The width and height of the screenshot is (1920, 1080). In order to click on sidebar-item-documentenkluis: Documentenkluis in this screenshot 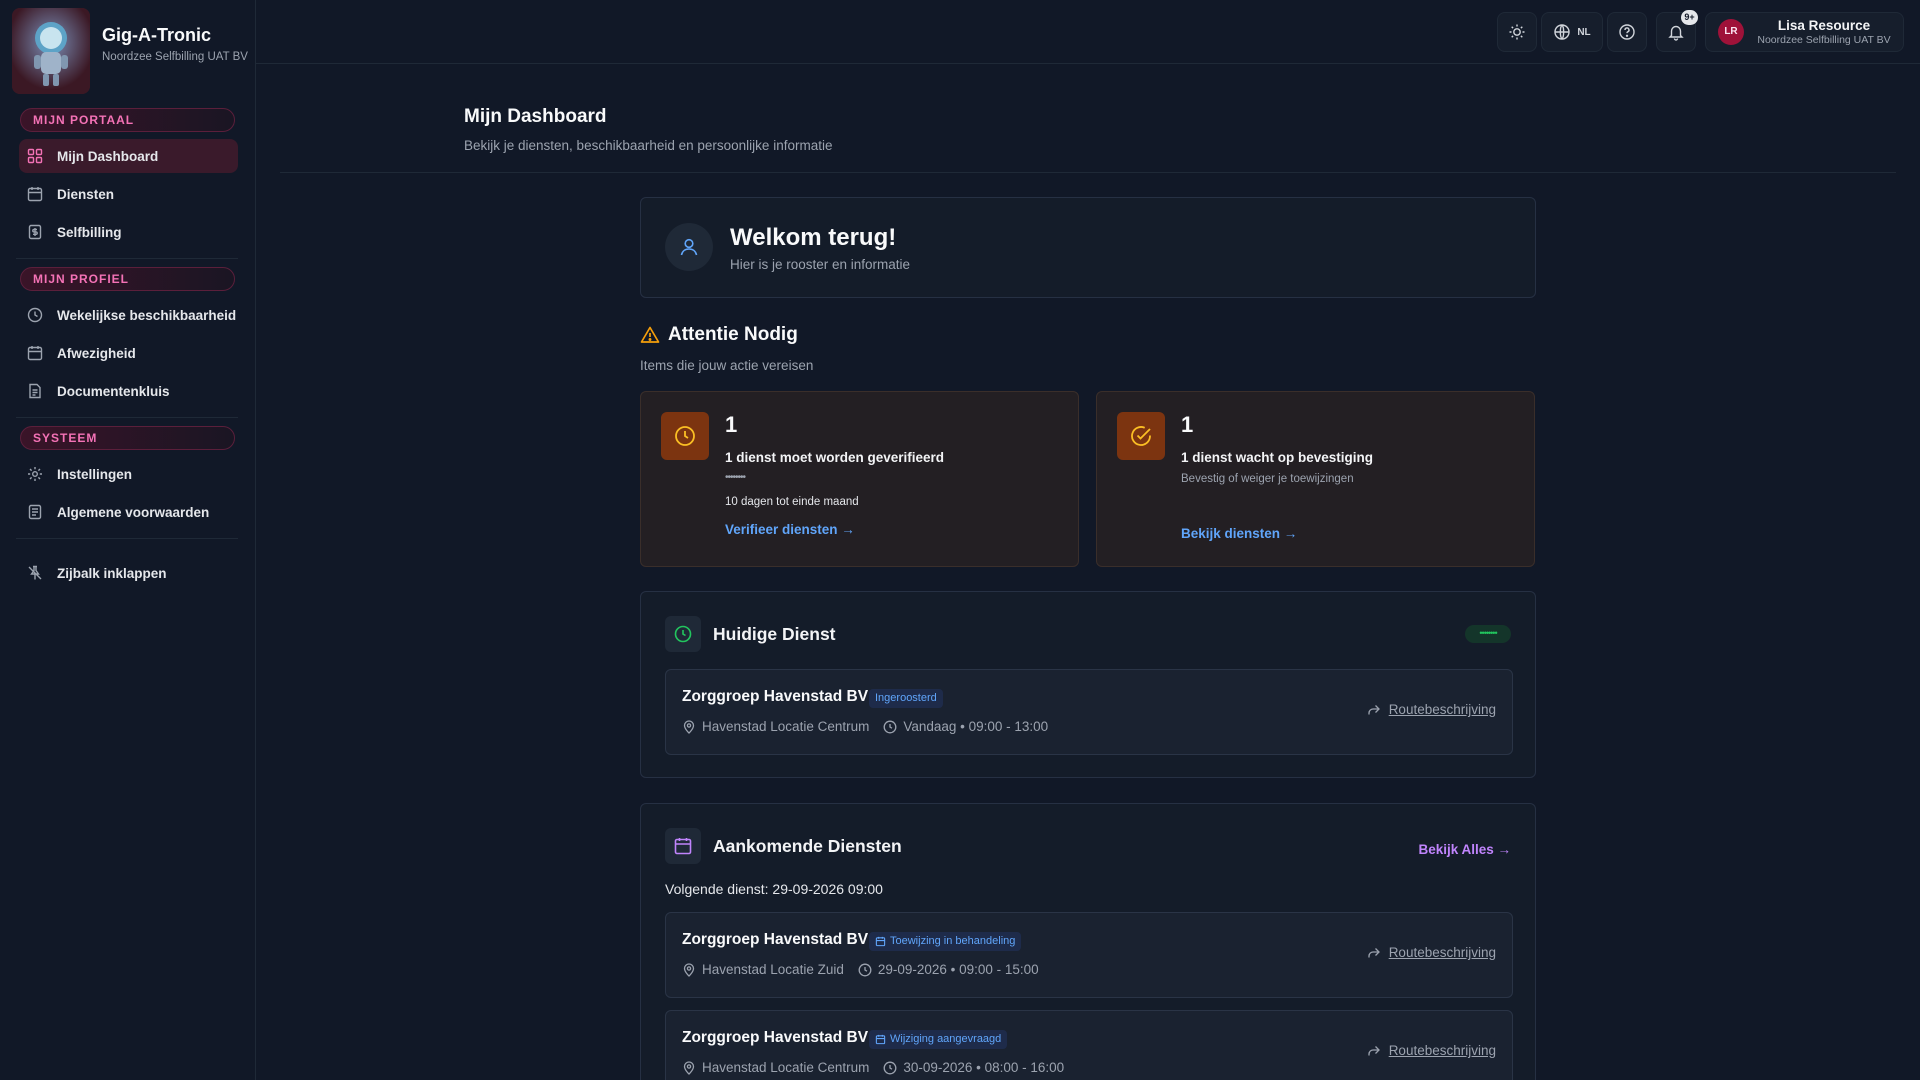, I will do `click(128, 391)`.